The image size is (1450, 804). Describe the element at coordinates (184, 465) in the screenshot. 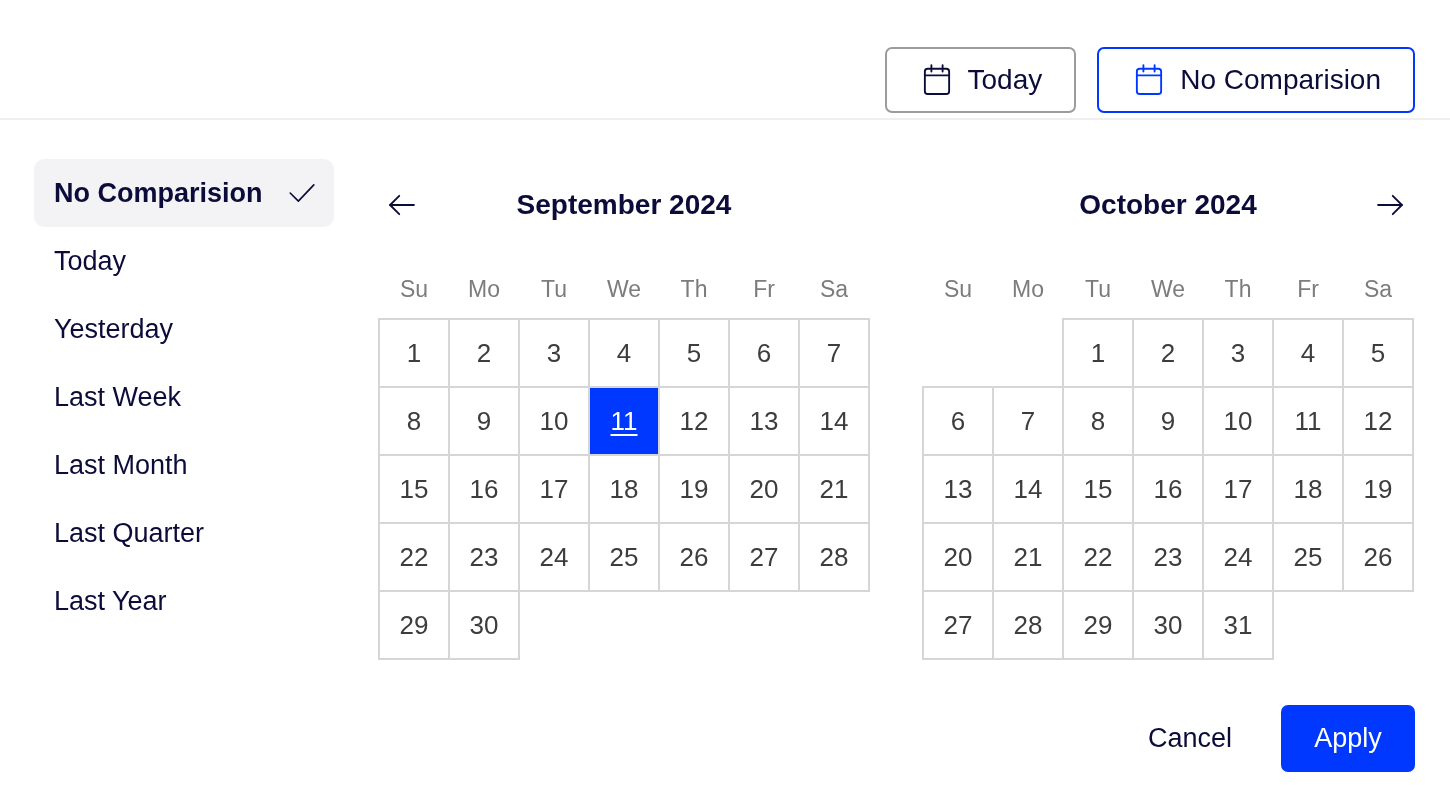

I see `preset-item: Last Month` at that location.